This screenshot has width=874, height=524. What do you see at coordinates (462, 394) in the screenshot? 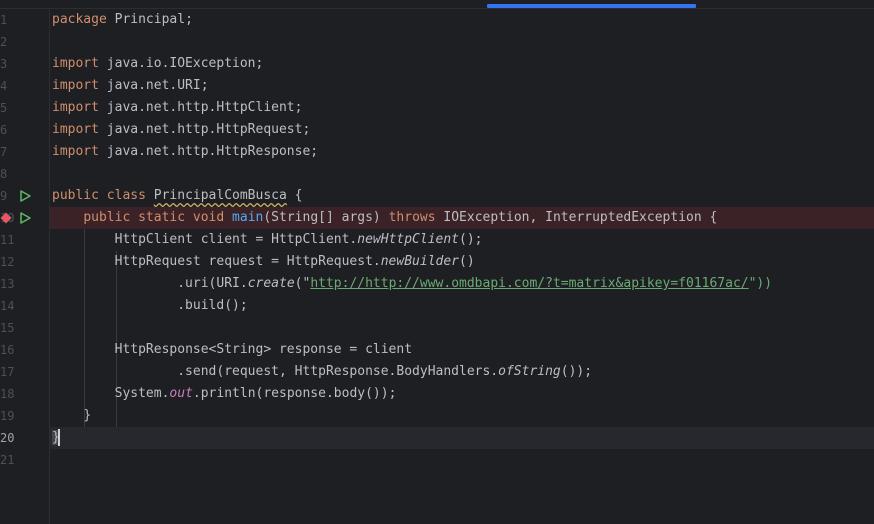
I see `code-line-18: System.out.println(response.body());` at bounding box center [462, 394].